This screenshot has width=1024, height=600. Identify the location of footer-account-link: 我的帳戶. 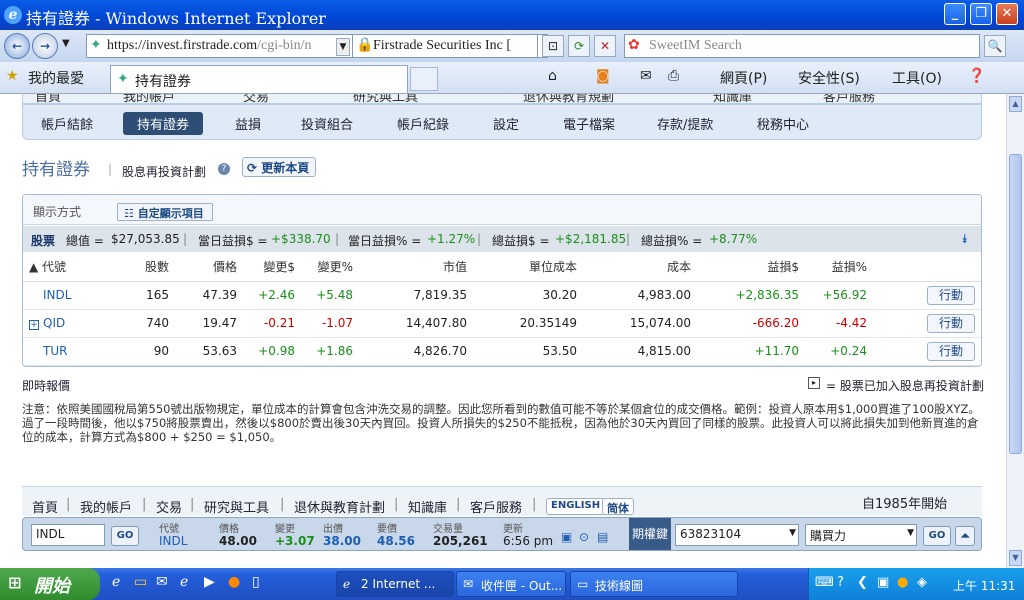
(106, 506).